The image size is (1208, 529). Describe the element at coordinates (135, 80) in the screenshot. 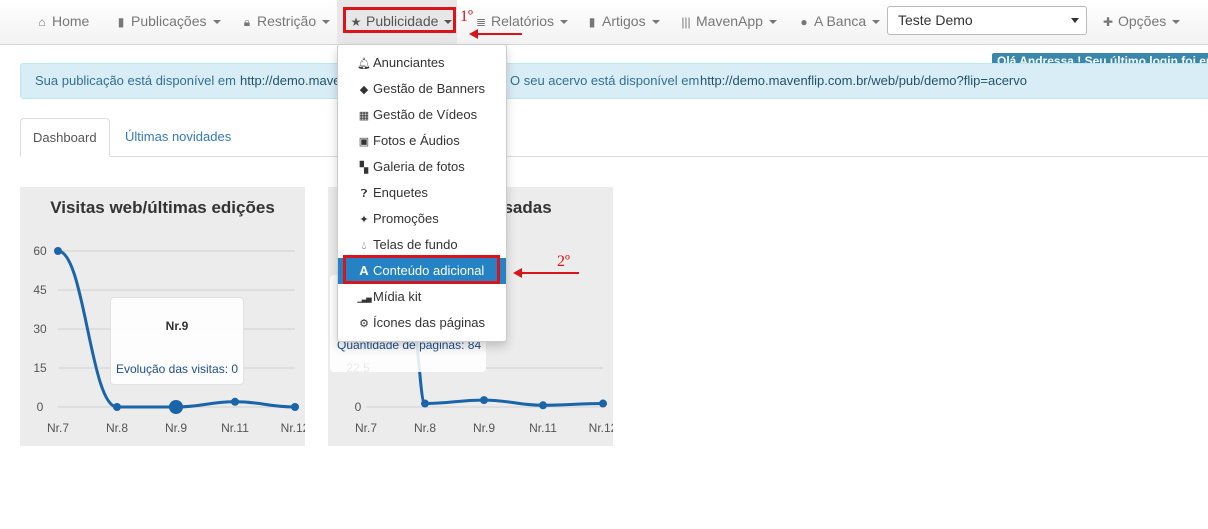

I see `alert-text-publication: Sua publicação está disponível em` at that location.